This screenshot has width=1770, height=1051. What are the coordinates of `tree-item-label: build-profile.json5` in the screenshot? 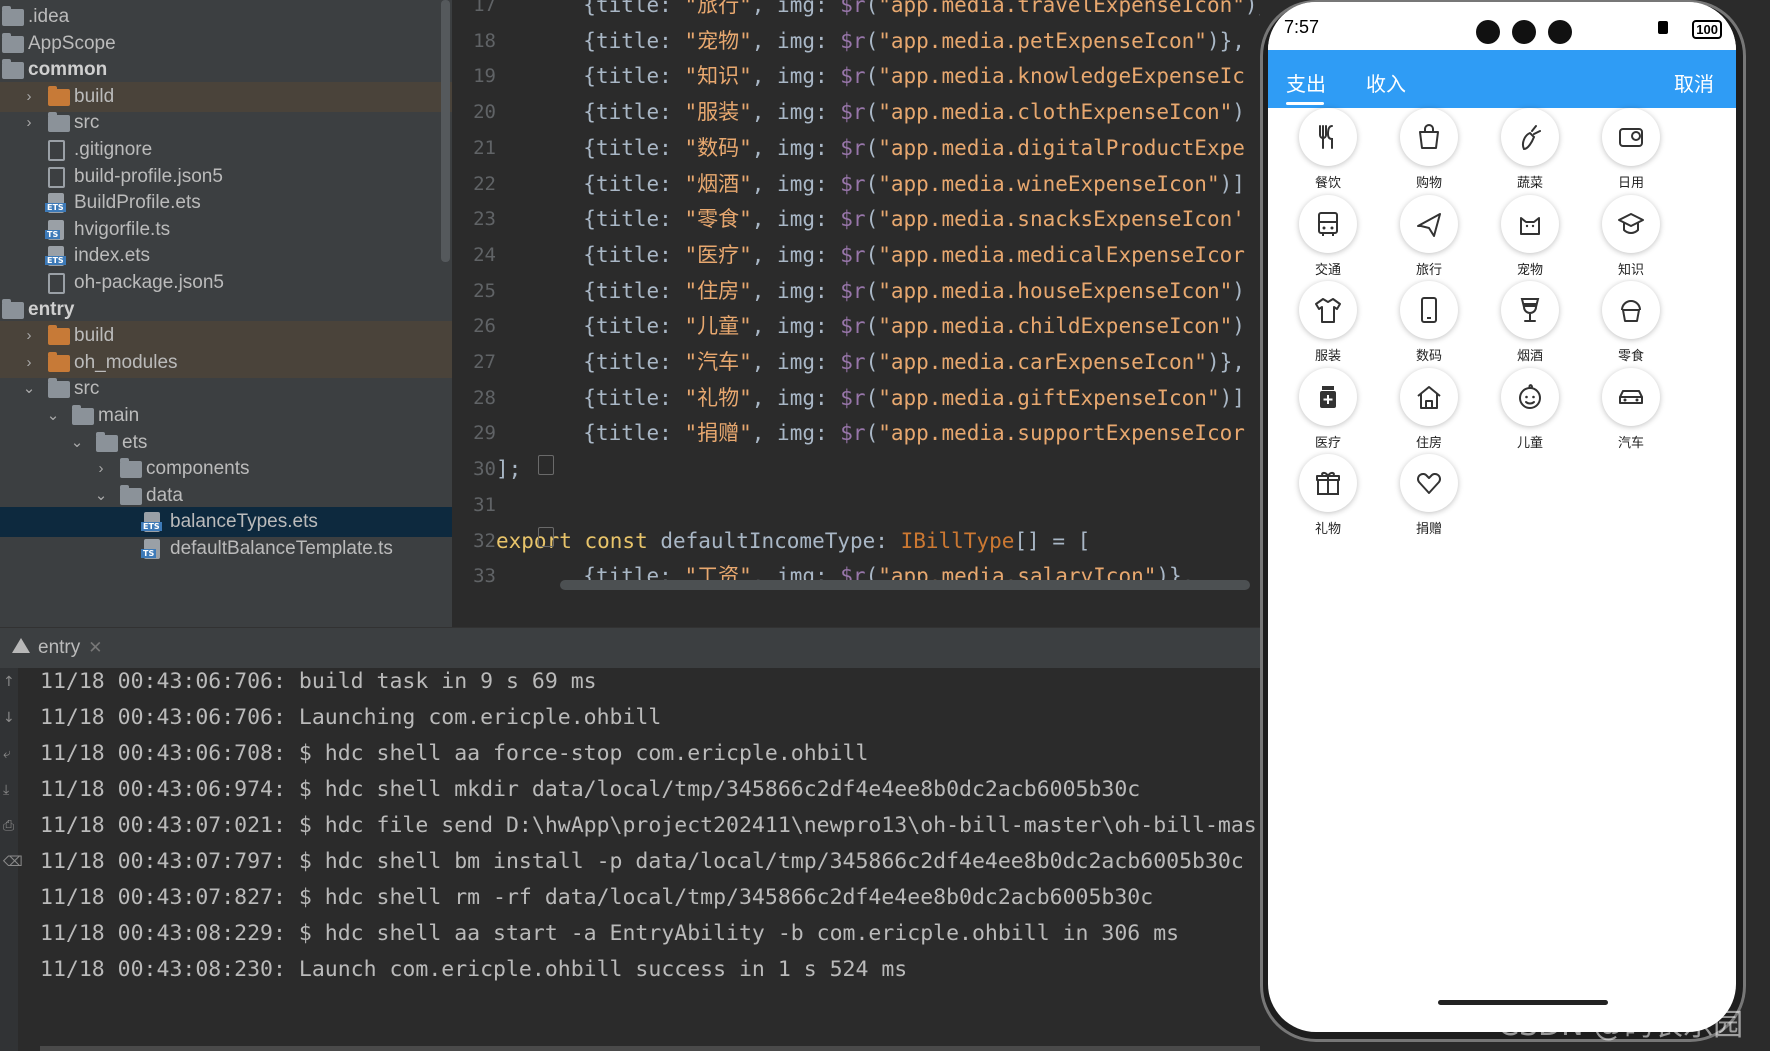 It's located at (148, 176).